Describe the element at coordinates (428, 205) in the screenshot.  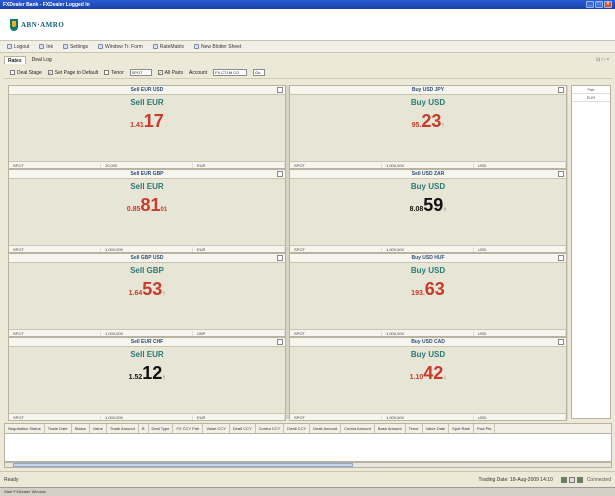
I see `tile-price: 8.0859↑` at that location.